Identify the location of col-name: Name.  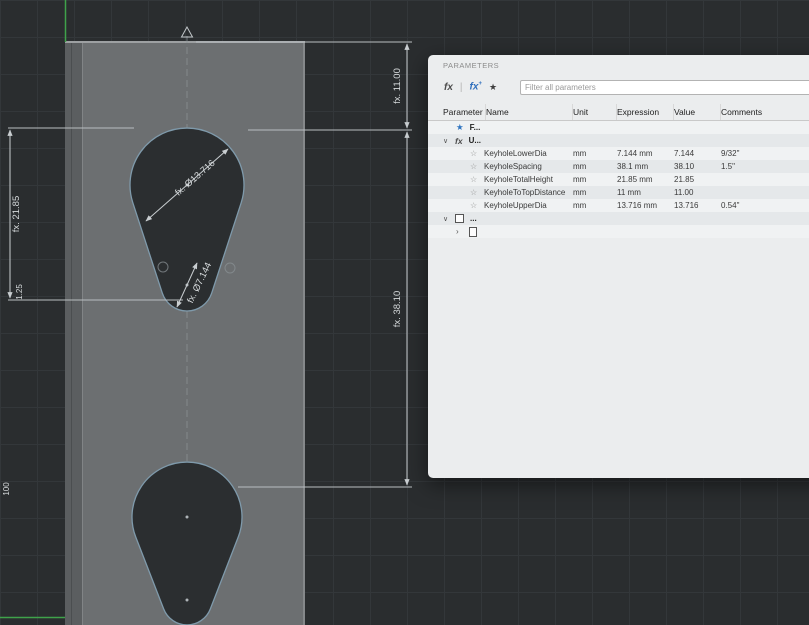
(529, 112).